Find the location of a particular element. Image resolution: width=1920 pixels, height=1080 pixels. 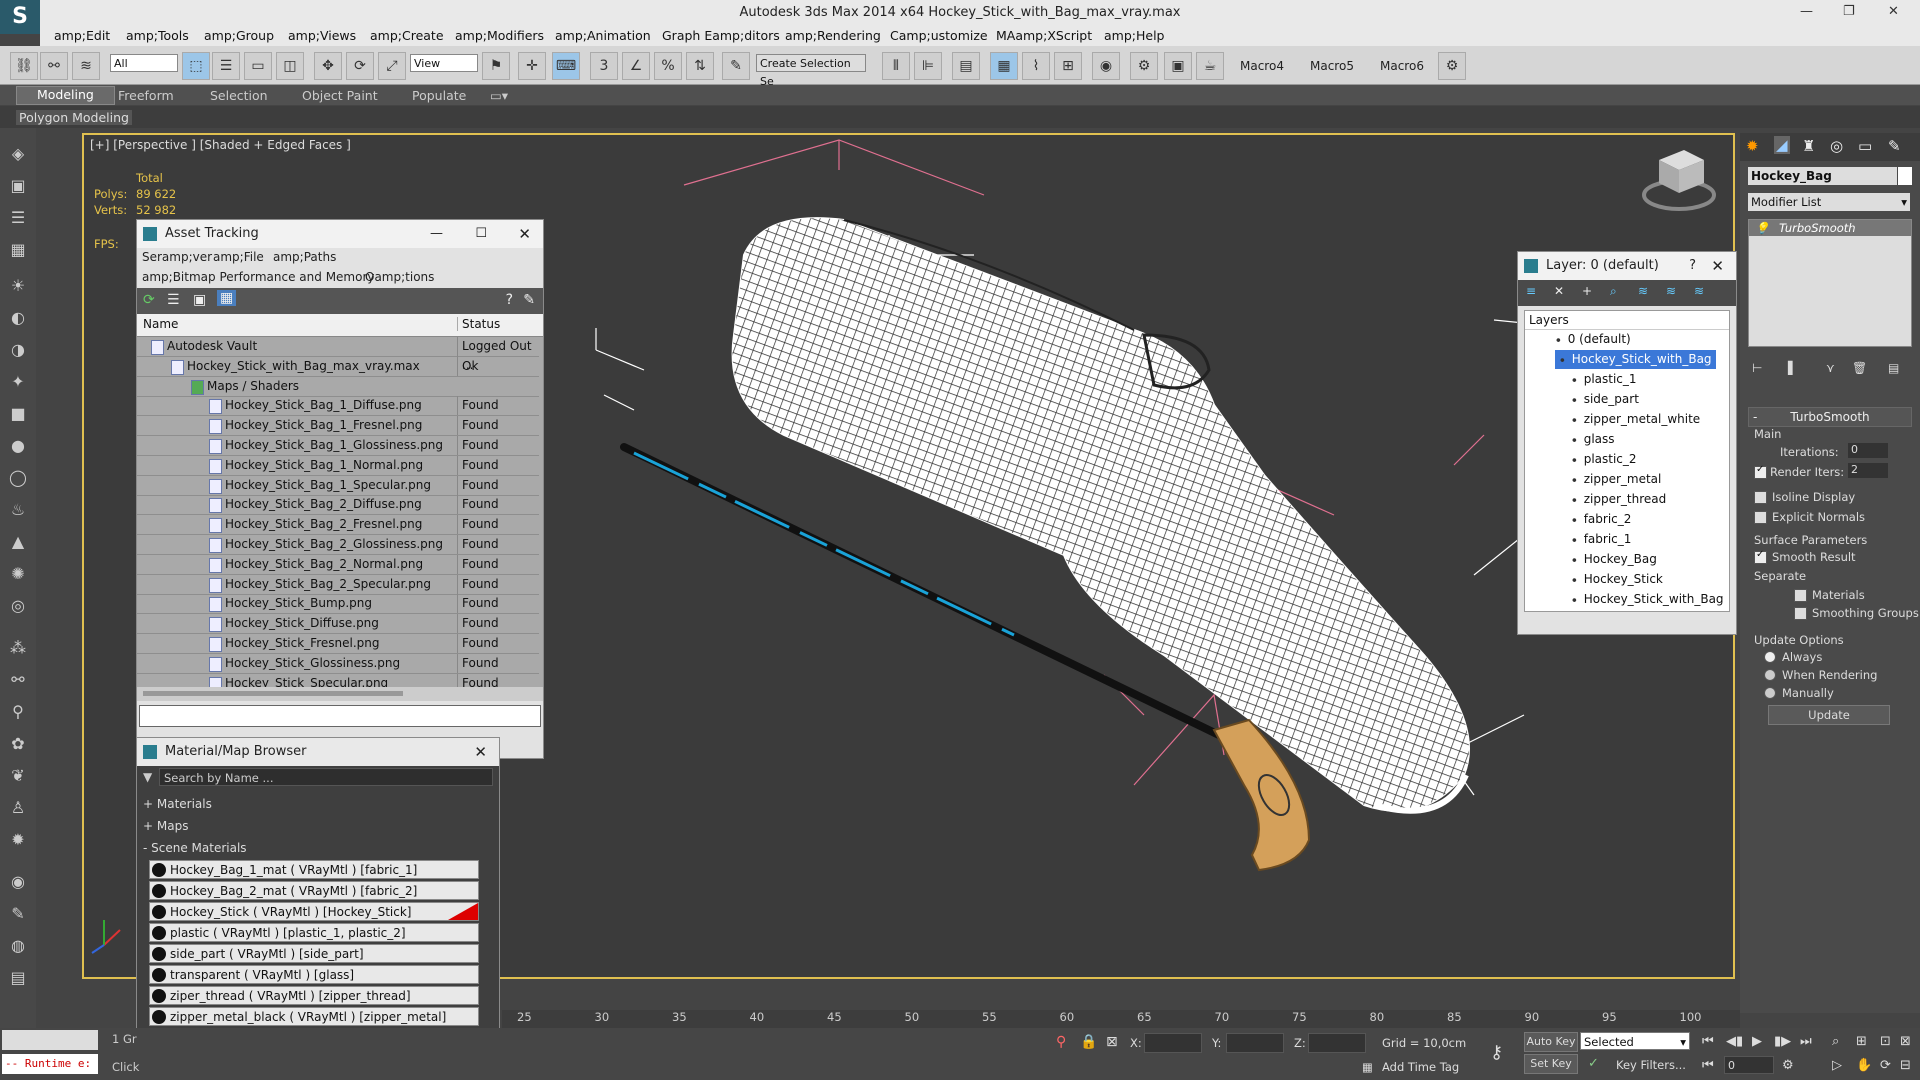

group-materials: + Materials is located at coordinates (318, 805).